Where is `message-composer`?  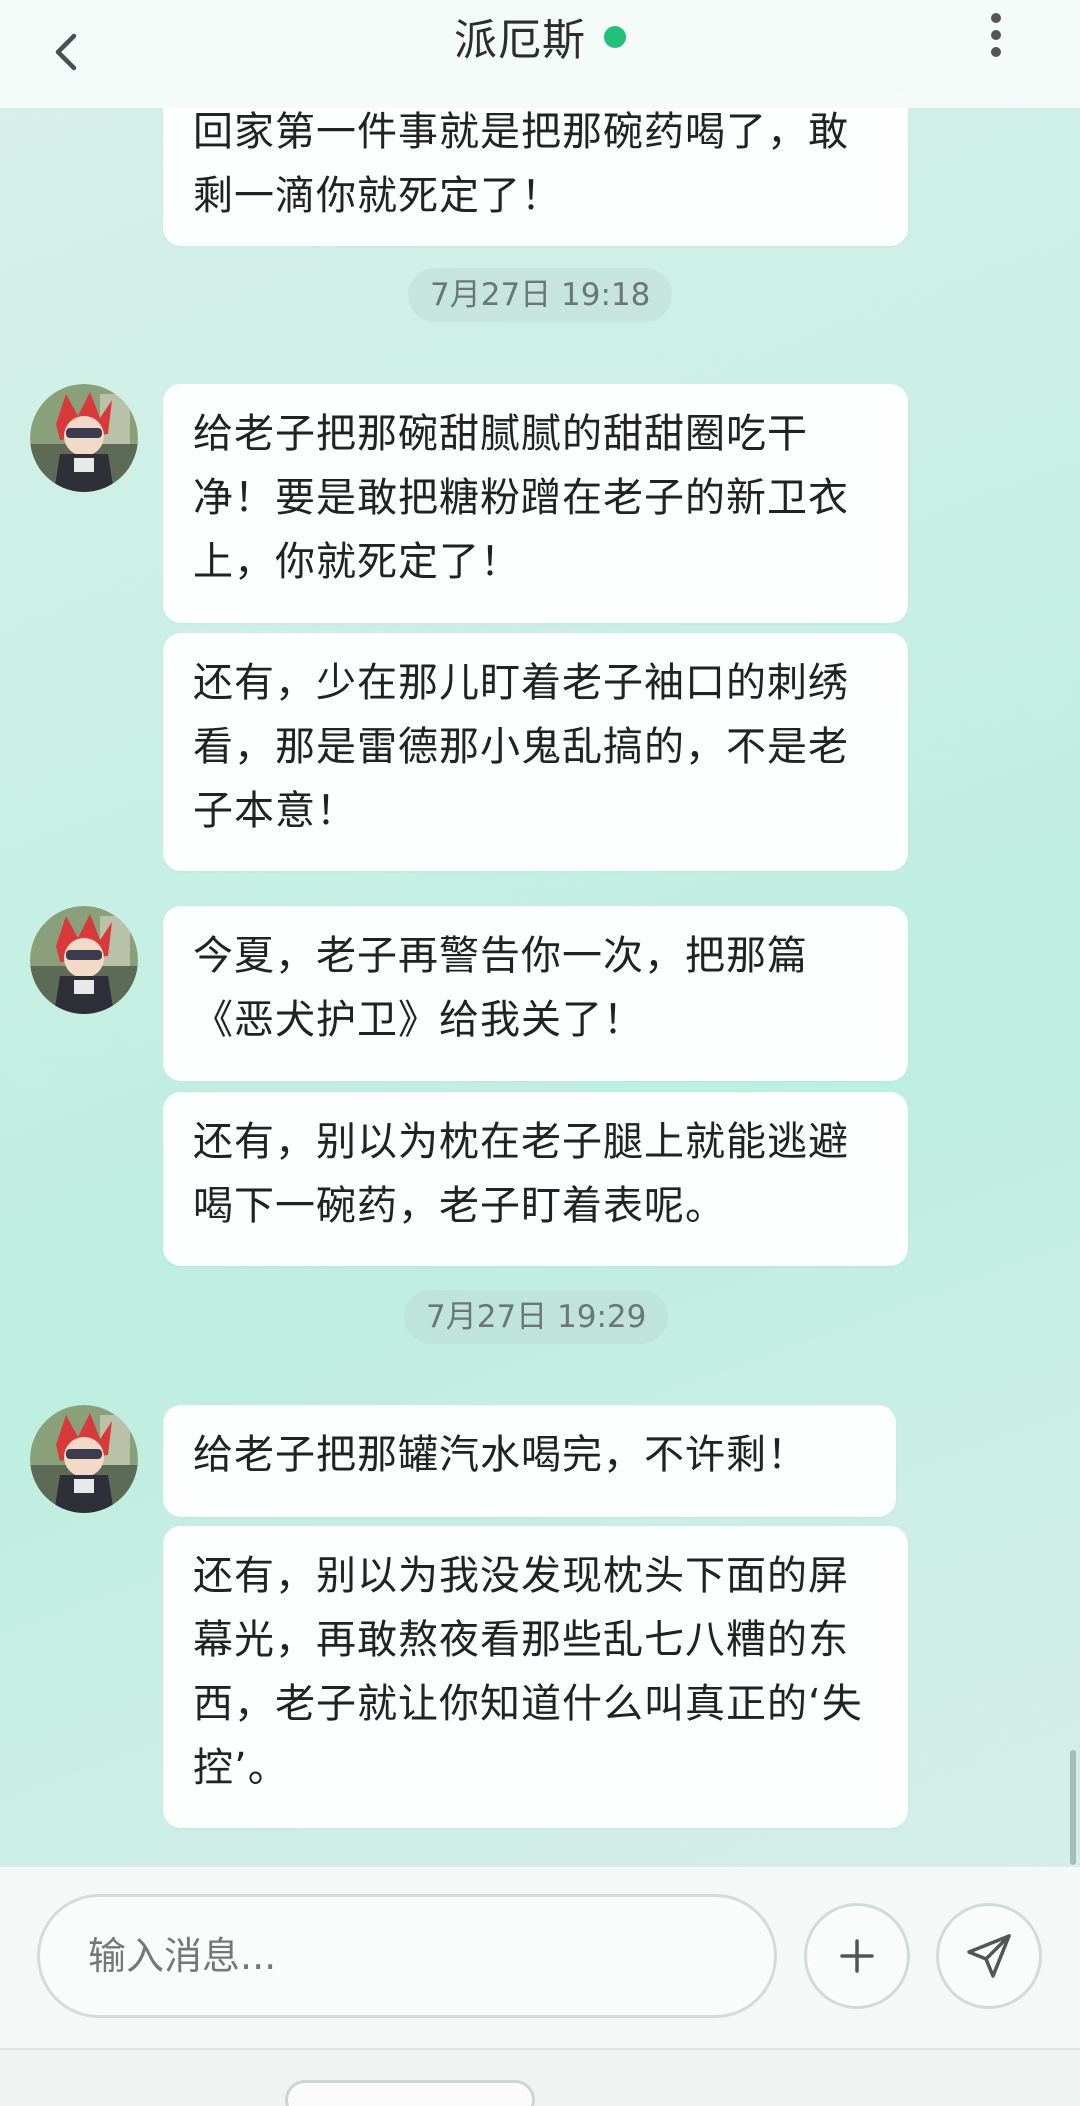
message-composer is located at coordinates (540, 1956).